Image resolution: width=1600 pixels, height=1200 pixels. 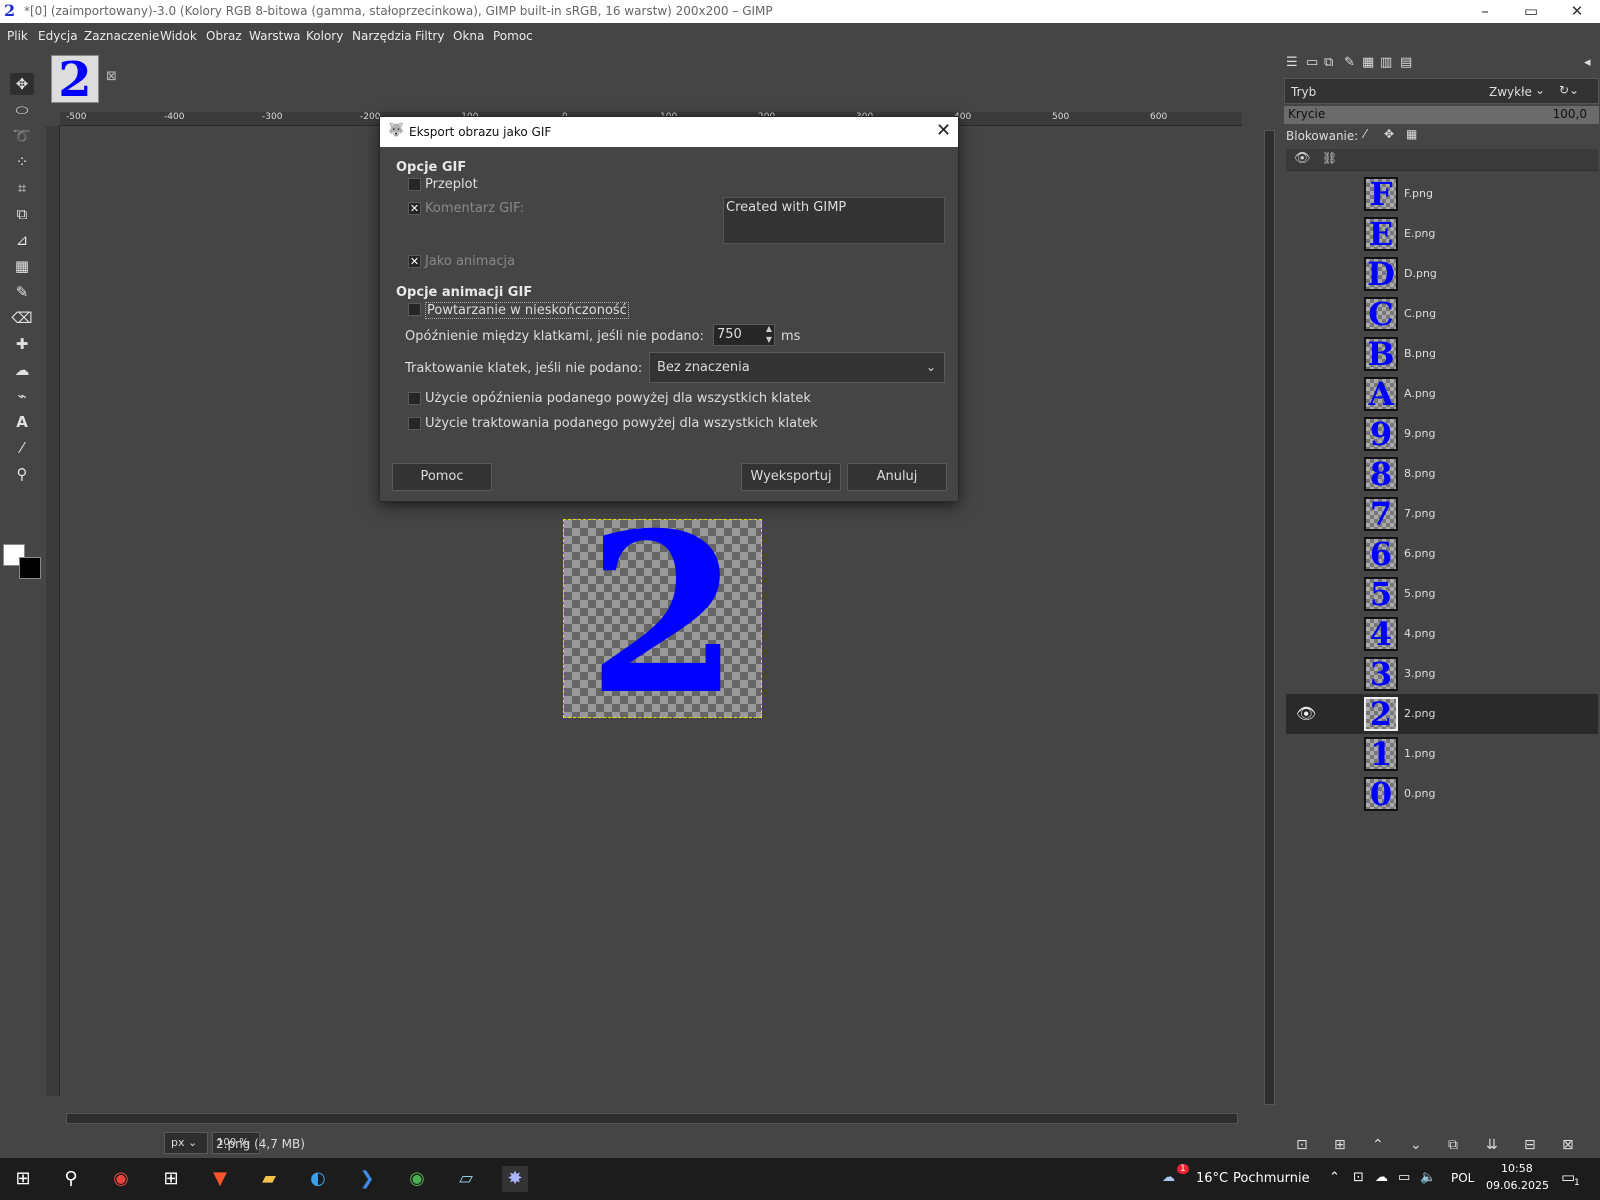 I want to click on layer-row: D D.png, so click(x=1442, y=274).